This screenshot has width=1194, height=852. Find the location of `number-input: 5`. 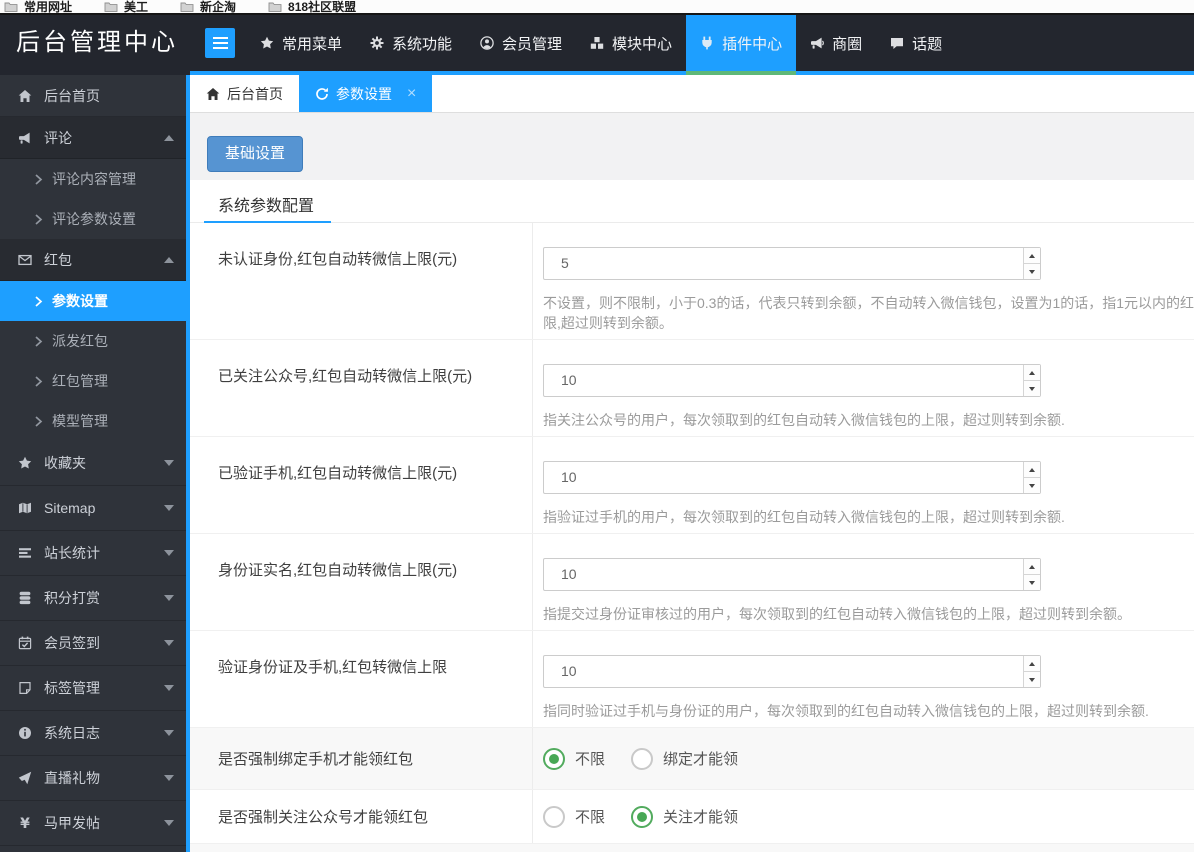

number-input: 5 is located at coordinates (792, 263).